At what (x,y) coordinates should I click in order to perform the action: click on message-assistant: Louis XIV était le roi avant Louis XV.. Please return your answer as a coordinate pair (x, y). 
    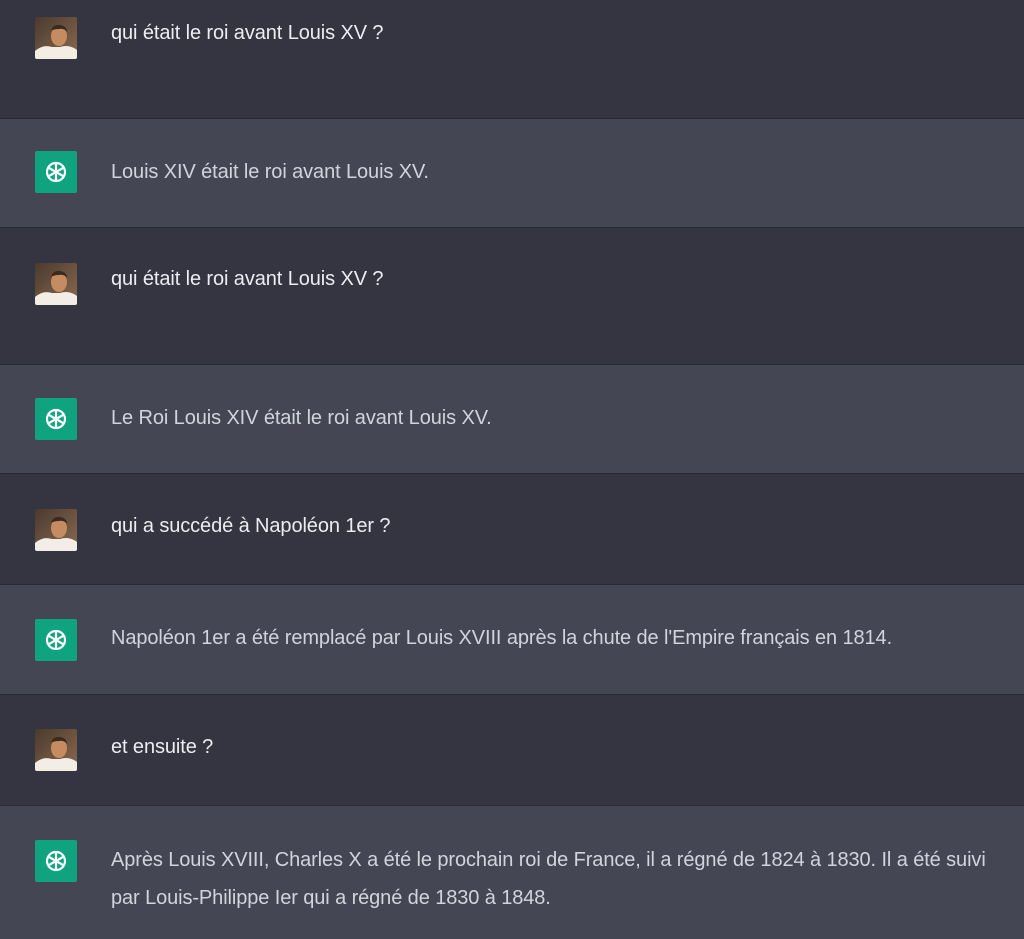
    Looking at the image, I should click on (512, 173).